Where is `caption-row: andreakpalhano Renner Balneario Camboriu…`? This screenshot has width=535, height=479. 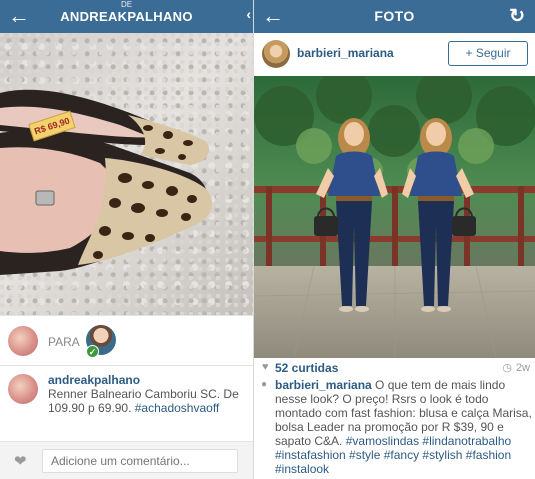
caption-row: andreakpalhano Renner Balneario Camboriu… is located at coordinates (126, 403).